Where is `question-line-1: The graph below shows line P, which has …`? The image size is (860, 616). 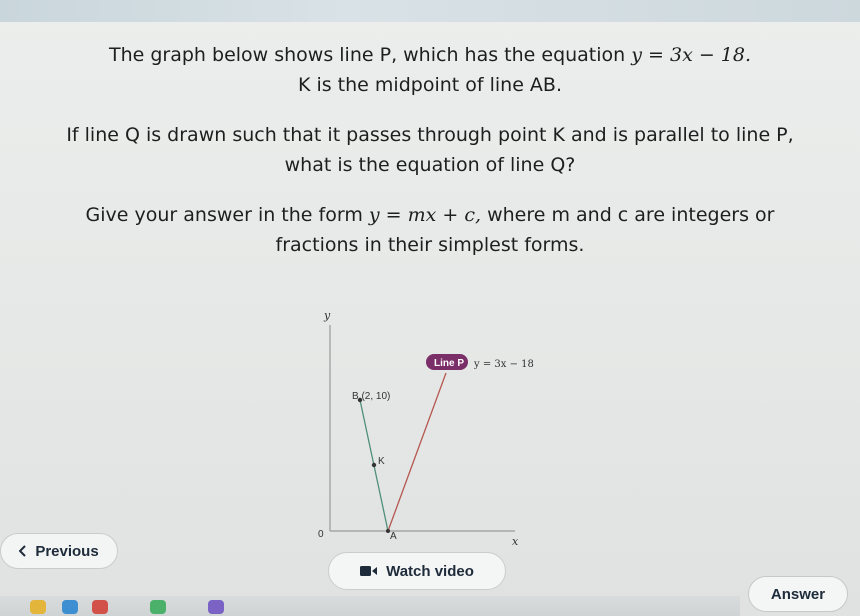
question-line-1: The graph below shows line P, which has … is located at coordinates (430, 70).